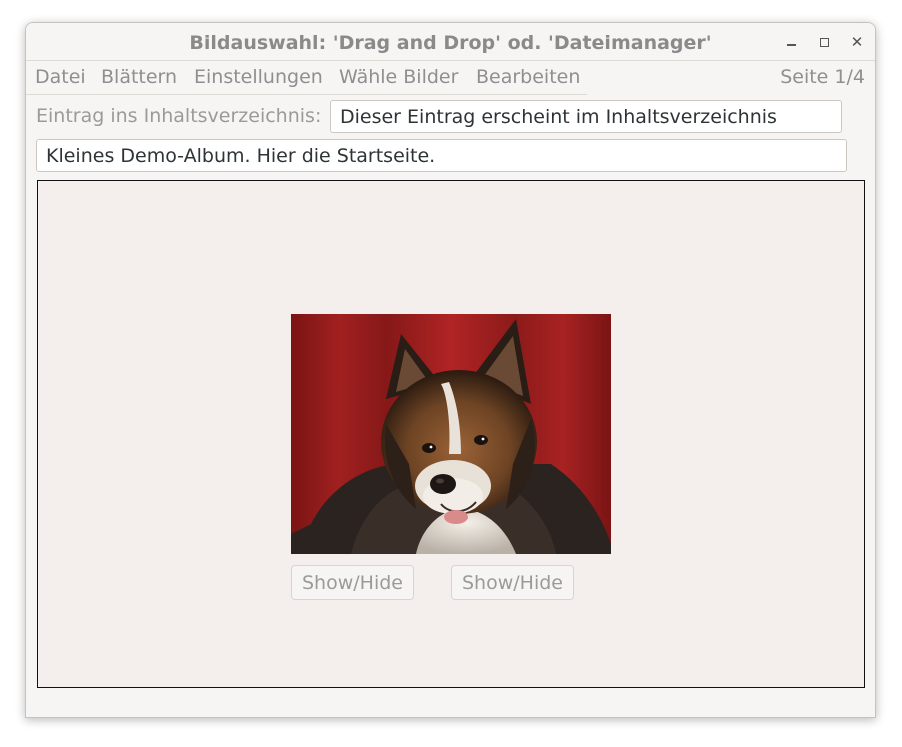 This screenshot has height=747, width=902. I want to click on maximize-button, so click(824, 42).